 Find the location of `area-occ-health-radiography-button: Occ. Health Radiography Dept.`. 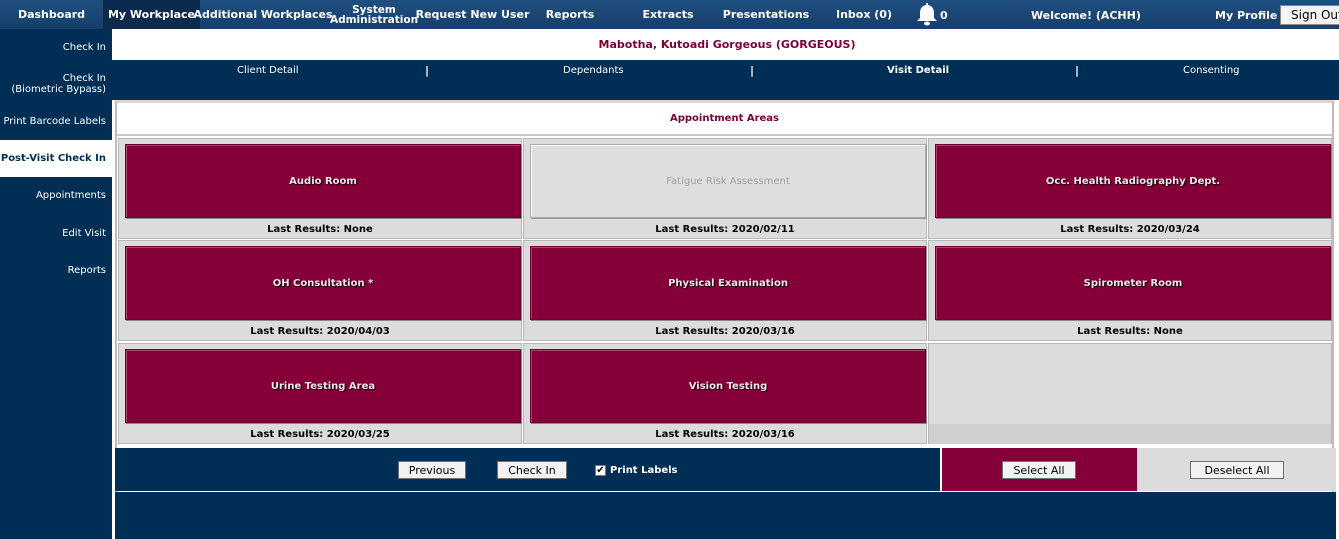

area-occ-health-radiography-button: Occ. Health Radiography Dept. is located at coordinates (1133, 181).